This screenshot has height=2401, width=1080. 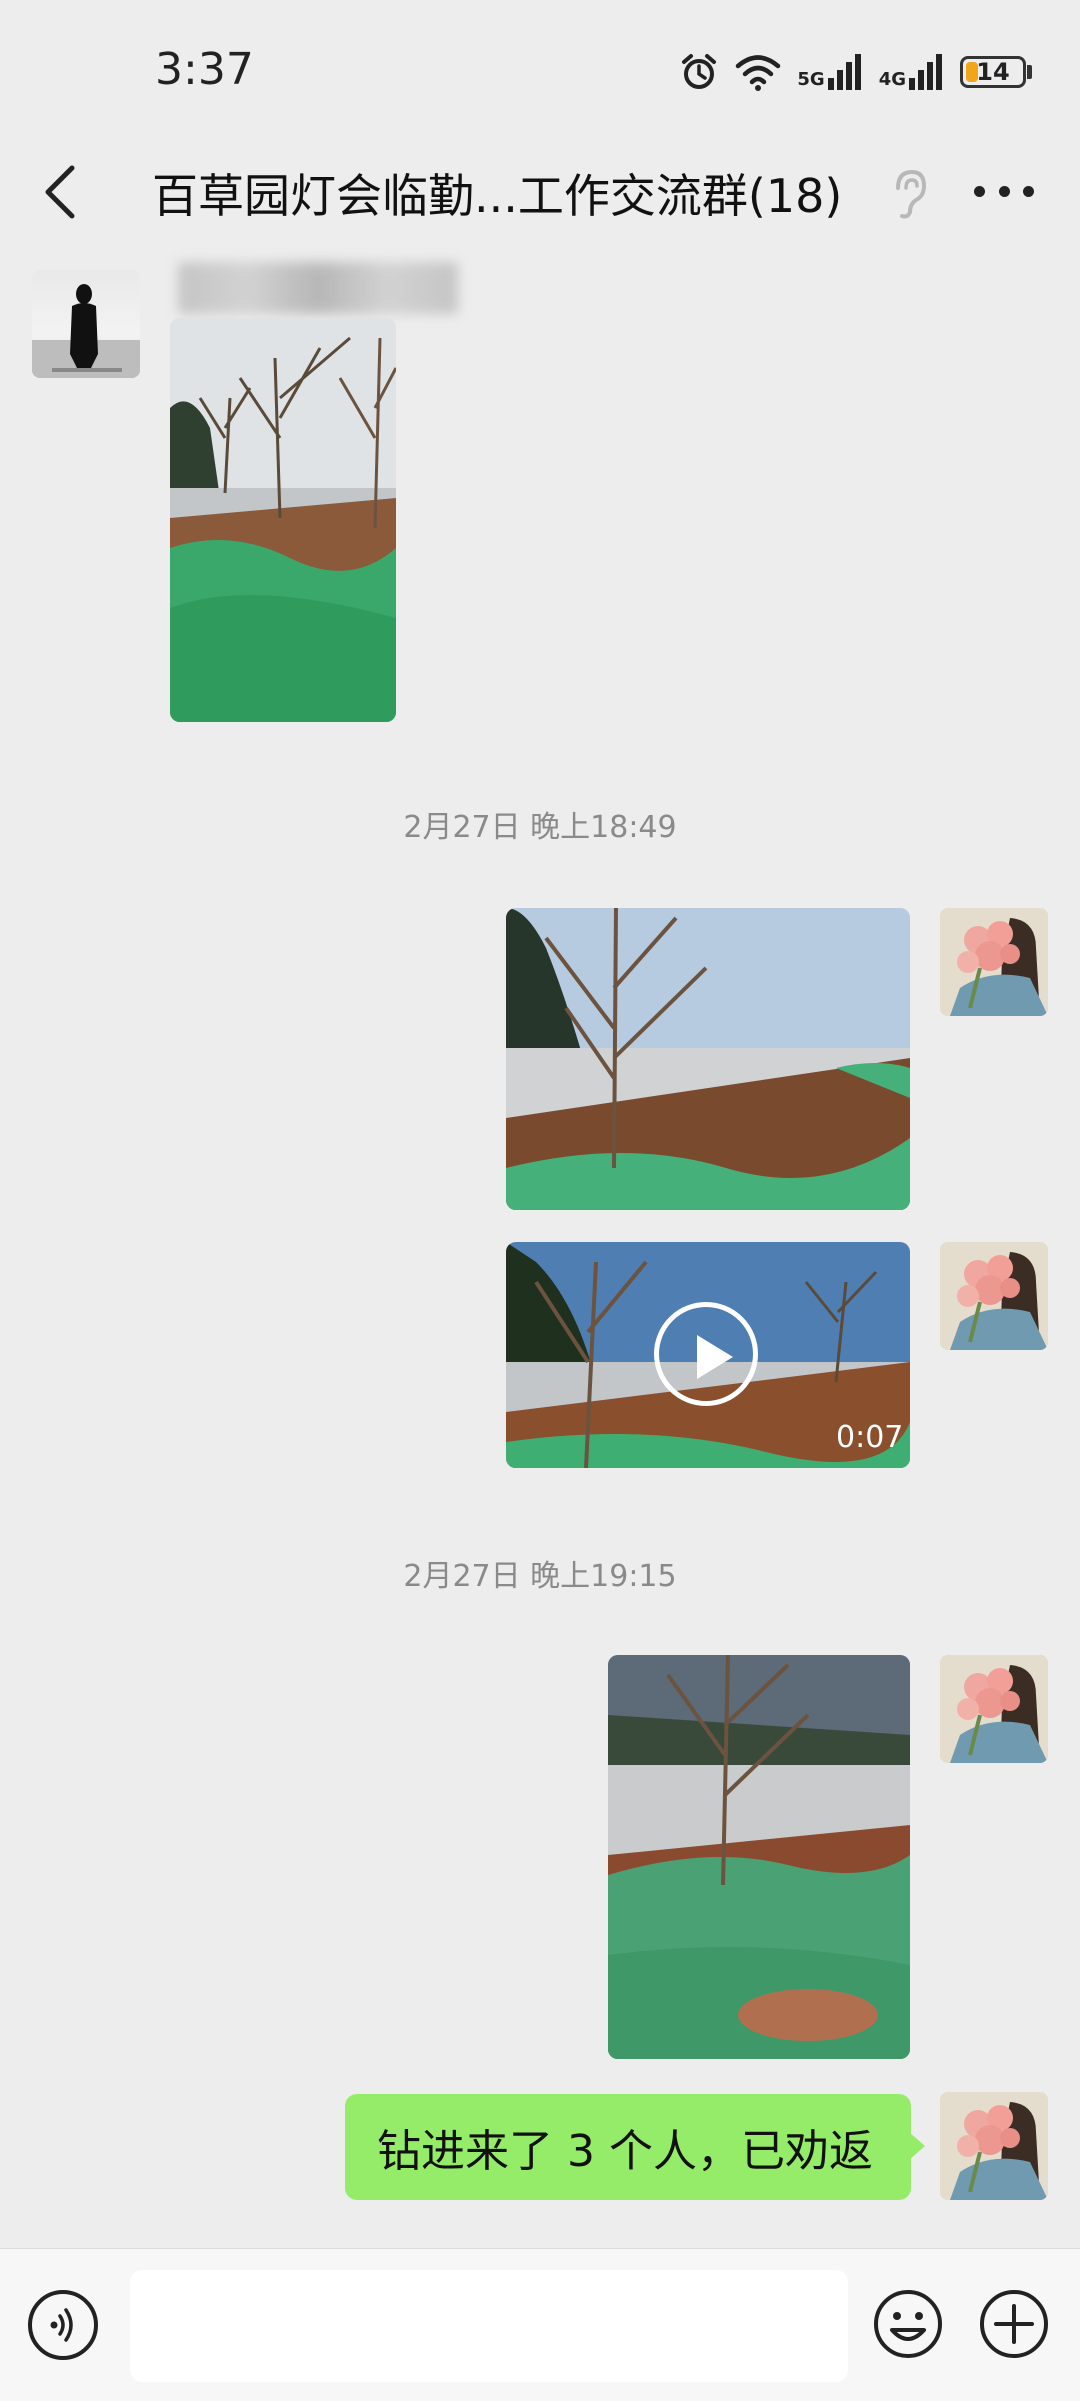 I want to click on text-message-bubble: 钻进来了 3 个人，已劝返, so click(x=628, y=2147).